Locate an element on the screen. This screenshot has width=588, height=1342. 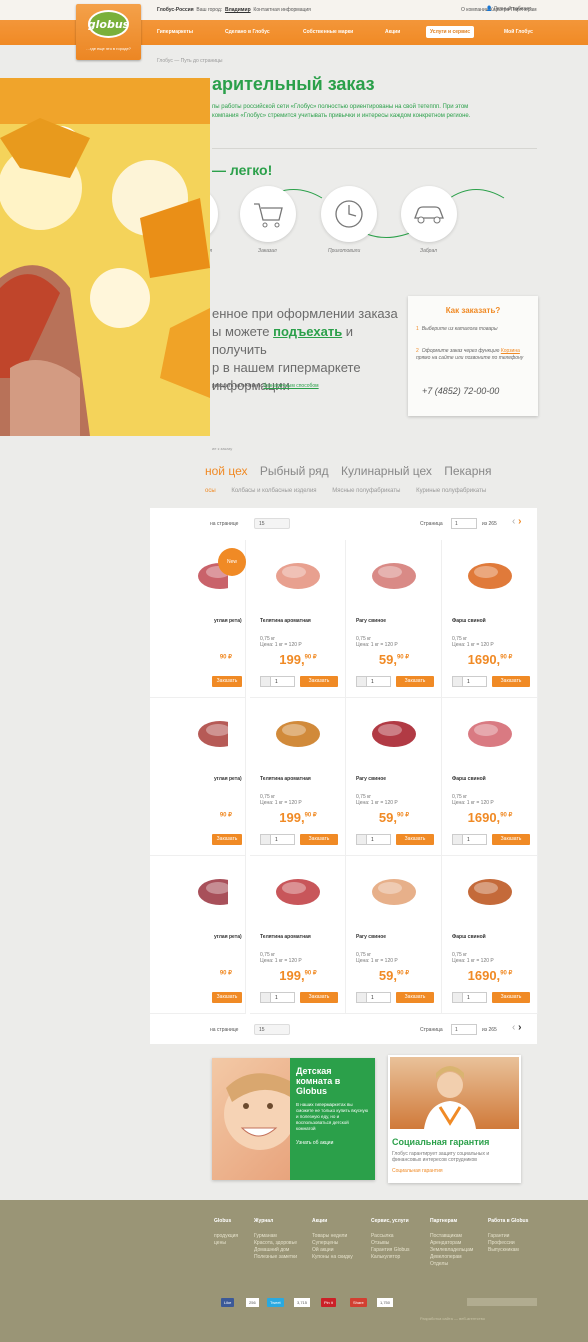
footer-col-title: Работа в Globus is located at coordinates (508, 1221).